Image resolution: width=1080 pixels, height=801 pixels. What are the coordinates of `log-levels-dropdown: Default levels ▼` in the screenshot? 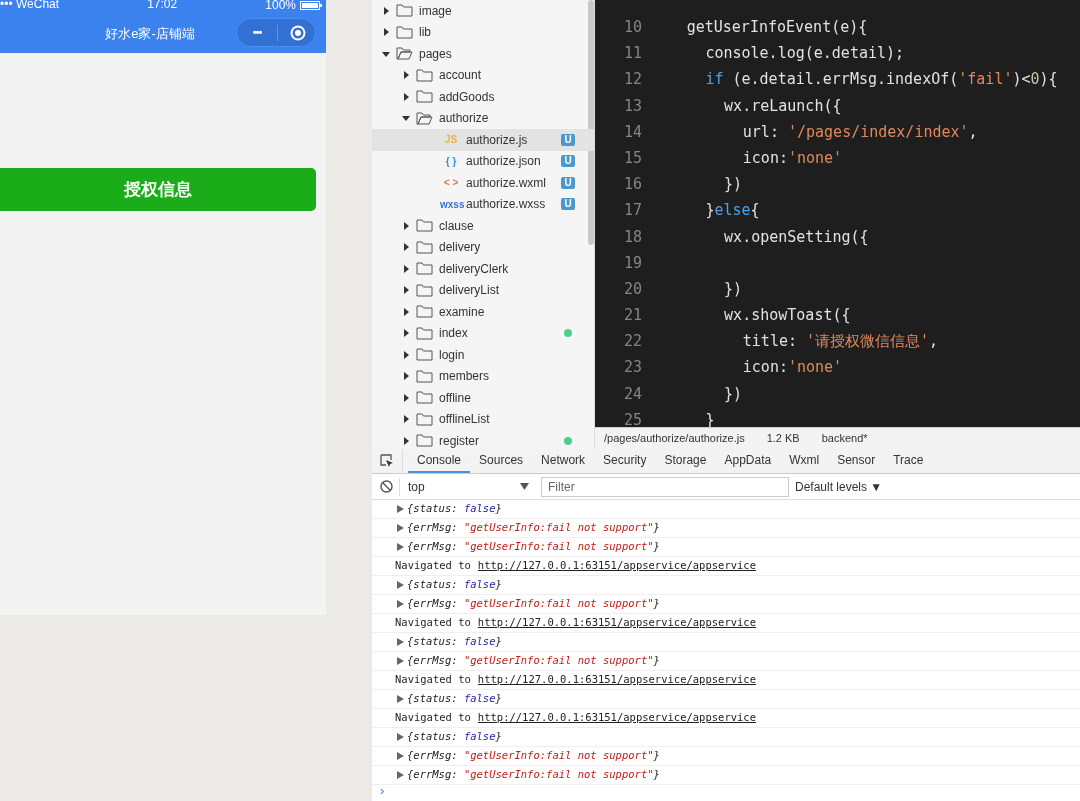 It's located at (839, 486).